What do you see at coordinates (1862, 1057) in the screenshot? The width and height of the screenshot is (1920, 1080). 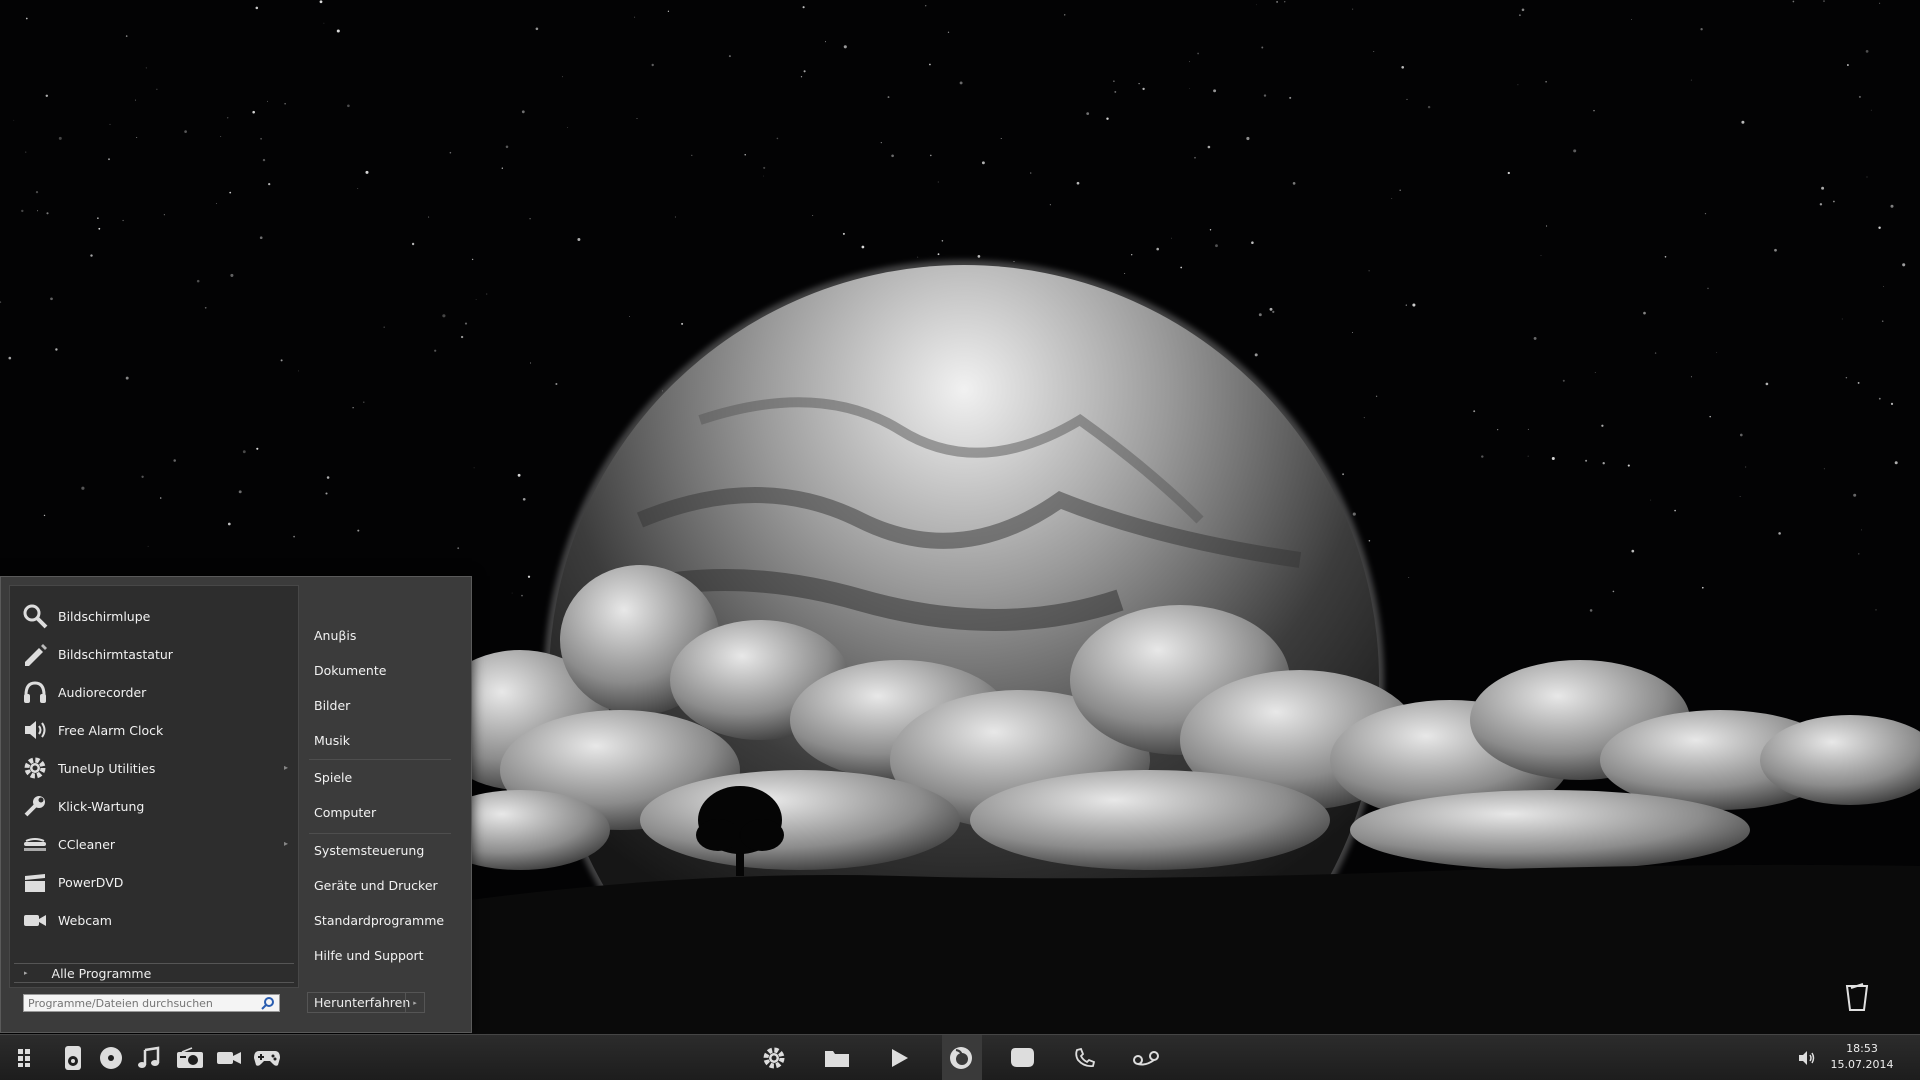 I see `clock: 18:53 15.07.2014` at bounding box center [1862, 1057].